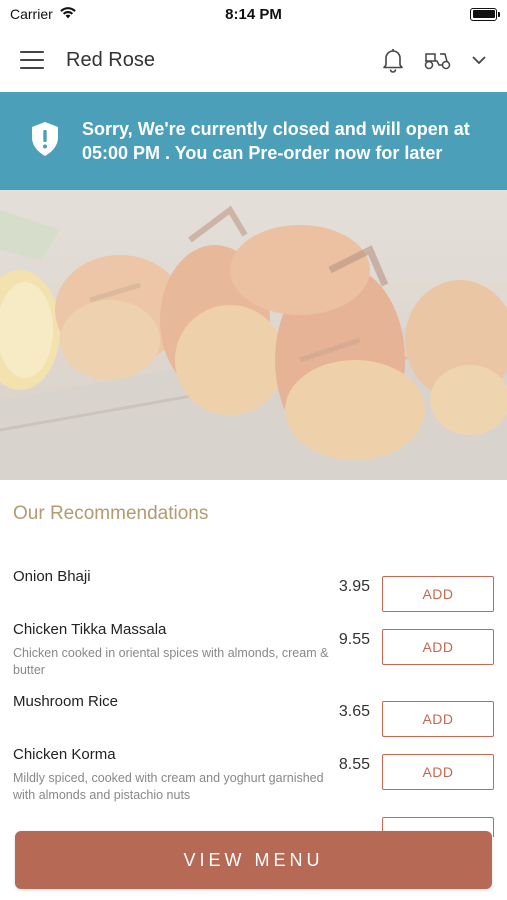 This screenshot has height=900, width=507. Describe the element at coordinates (64, 754) in the screenshot. I see `item-name: Chicken Korma` at that location.